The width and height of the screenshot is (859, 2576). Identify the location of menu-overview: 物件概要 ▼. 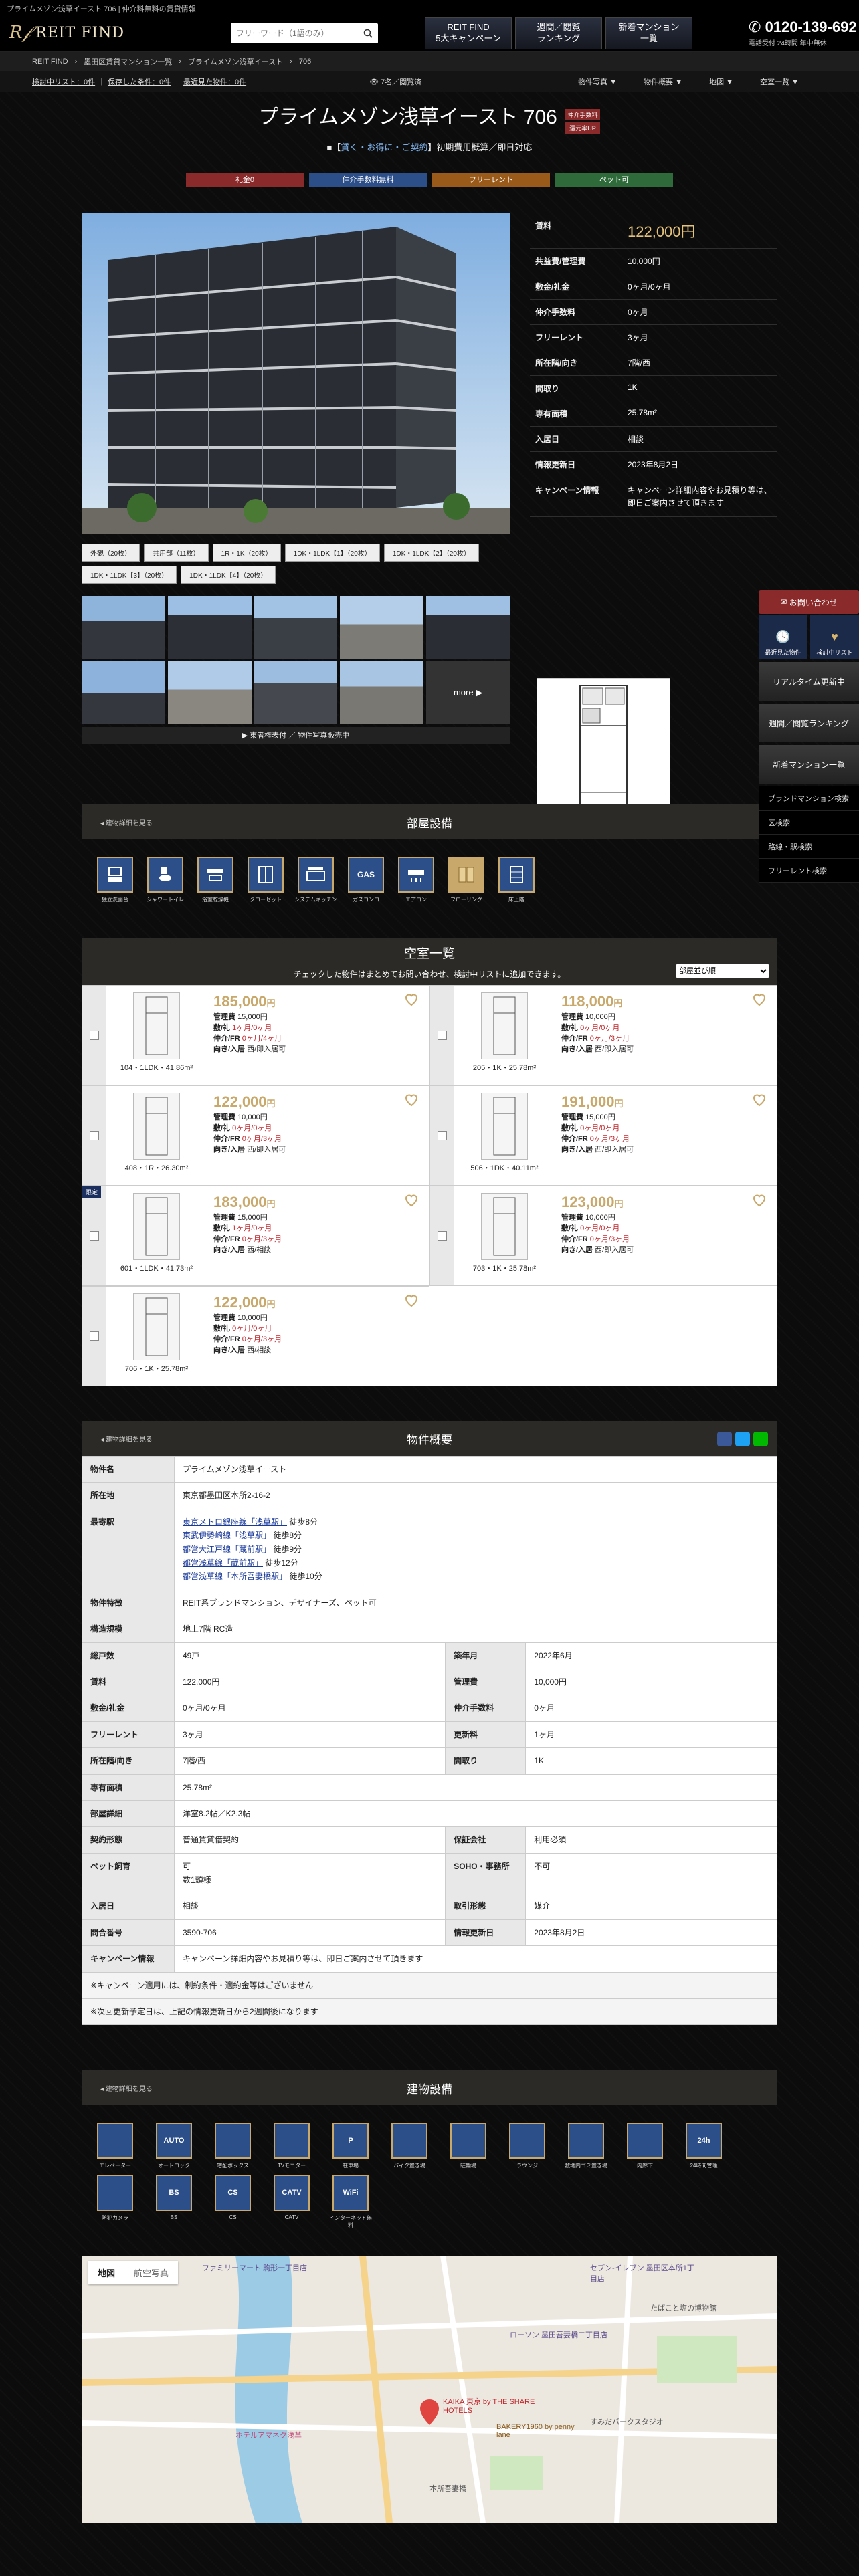
(663, 81).